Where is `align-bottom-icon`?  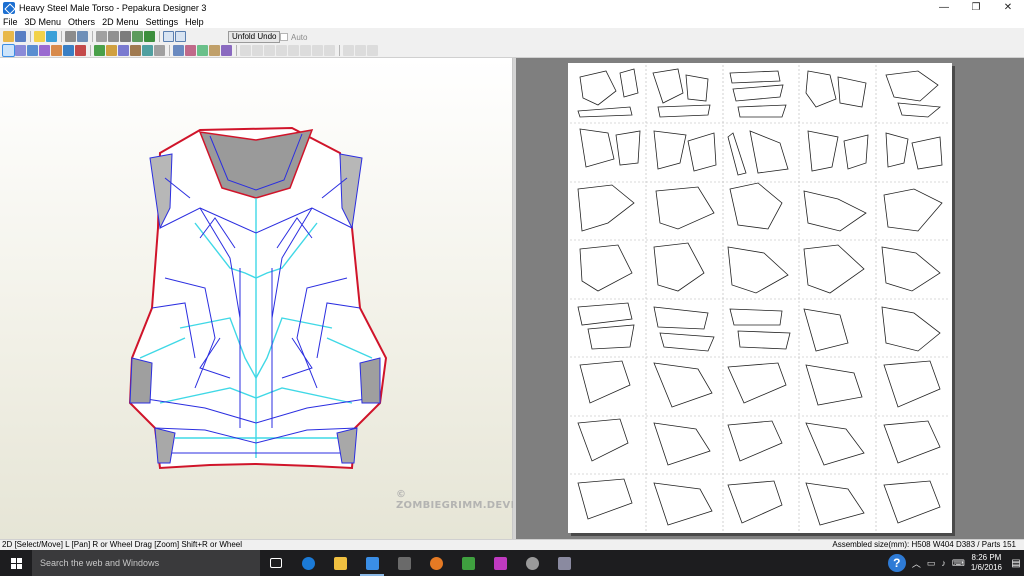
align-bottom-icon is located at coordinates (305, 50).